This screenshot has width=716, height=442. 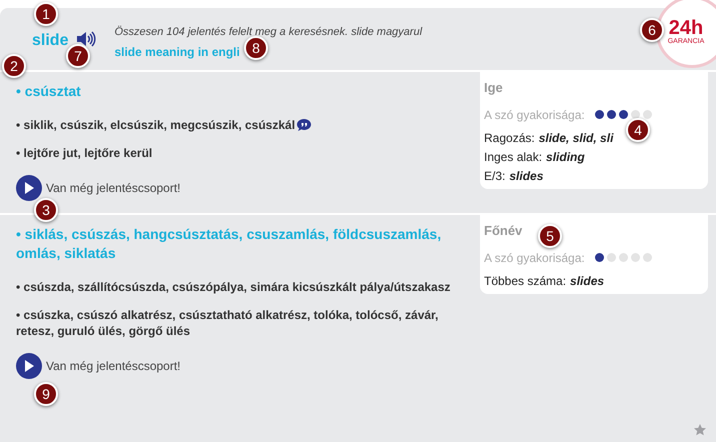 What do you see at coordinates (700, 430) in the screenshot?
I see `star-icon` at bounding box center [700, 430].